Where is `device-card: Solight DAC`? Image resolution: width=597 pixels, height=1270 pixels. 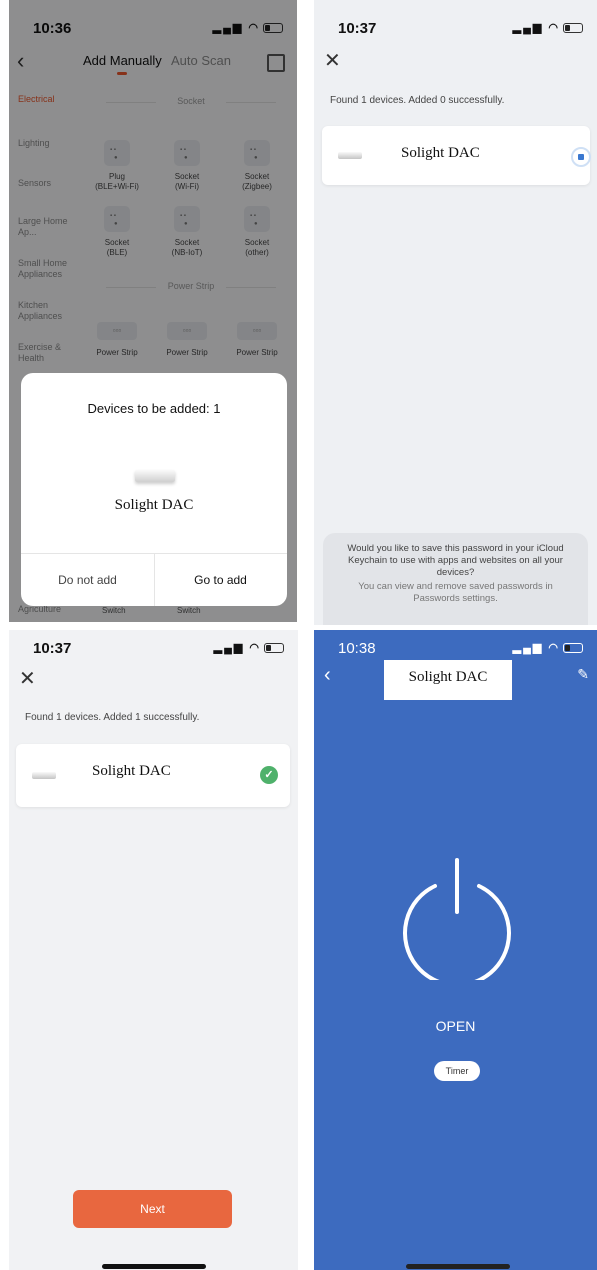
device-card: Solight DAC is located at coordinates (456, 155).